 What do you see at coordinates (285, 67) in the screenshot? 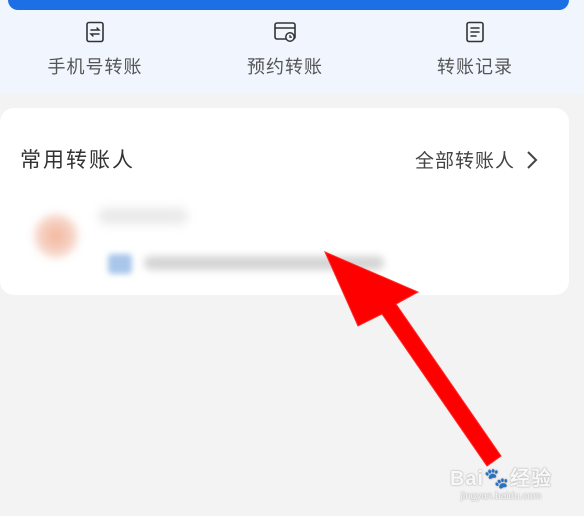
I see `scheduled-transfer-label: 预约转账` at bounding box center [285, 67].